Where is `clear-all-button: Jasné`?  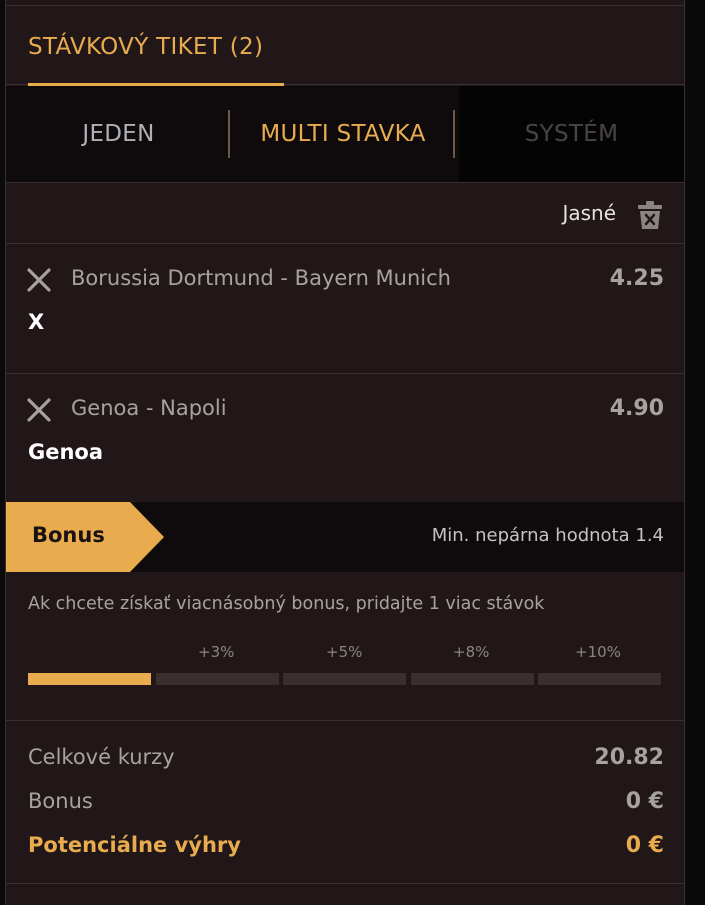
clear-all-button: Jasné is located at coordinates (589, 213).